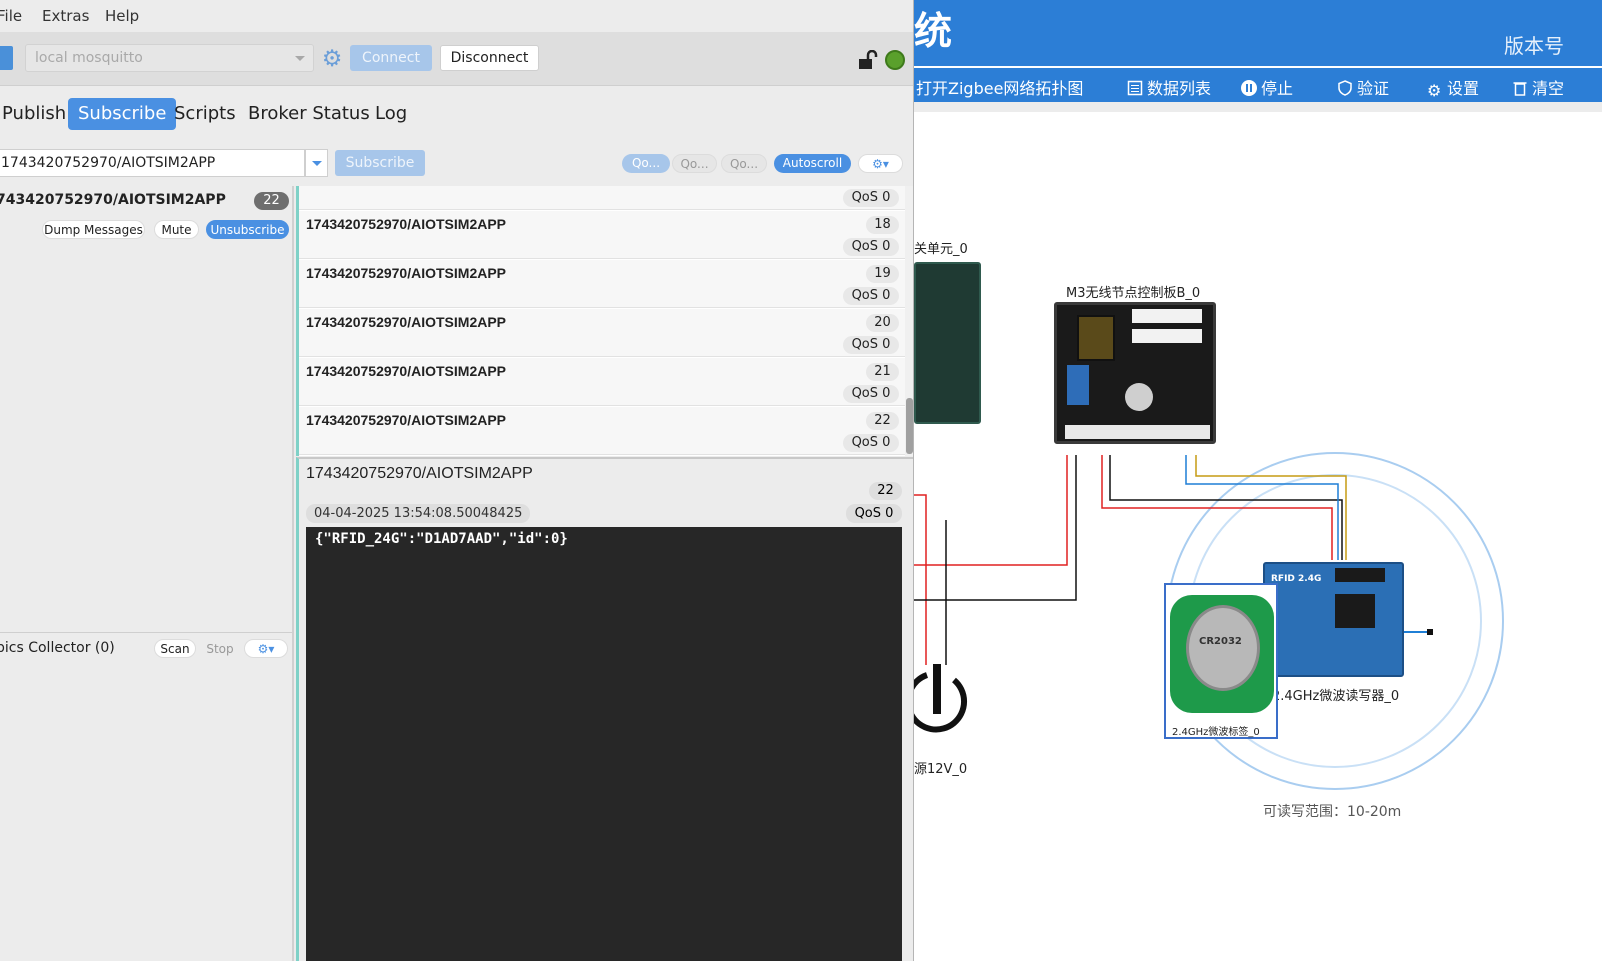 The width and height of the screenshot is (1602, 961). I want to click on reader-chip, so click(1355, 611).